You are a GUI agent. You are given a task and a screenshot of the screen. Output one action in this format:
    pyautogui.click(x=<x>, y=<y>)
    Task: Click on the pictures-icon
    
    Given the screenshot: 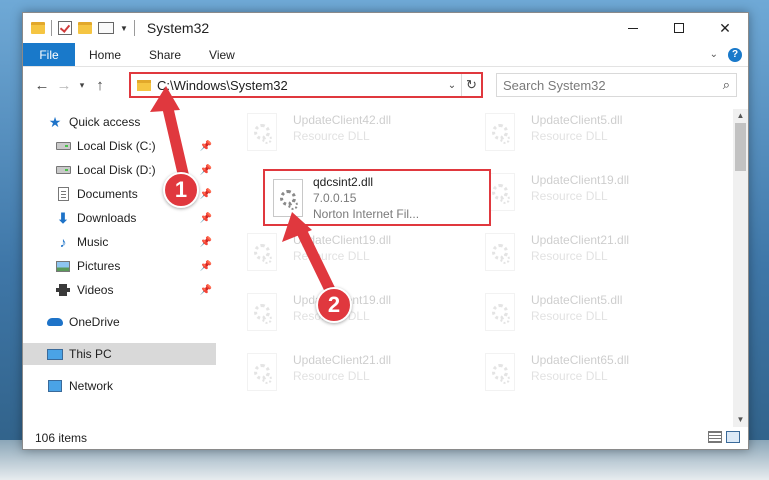 What is the action you would take?
    pyautogui.click(x=63, y=266)
    